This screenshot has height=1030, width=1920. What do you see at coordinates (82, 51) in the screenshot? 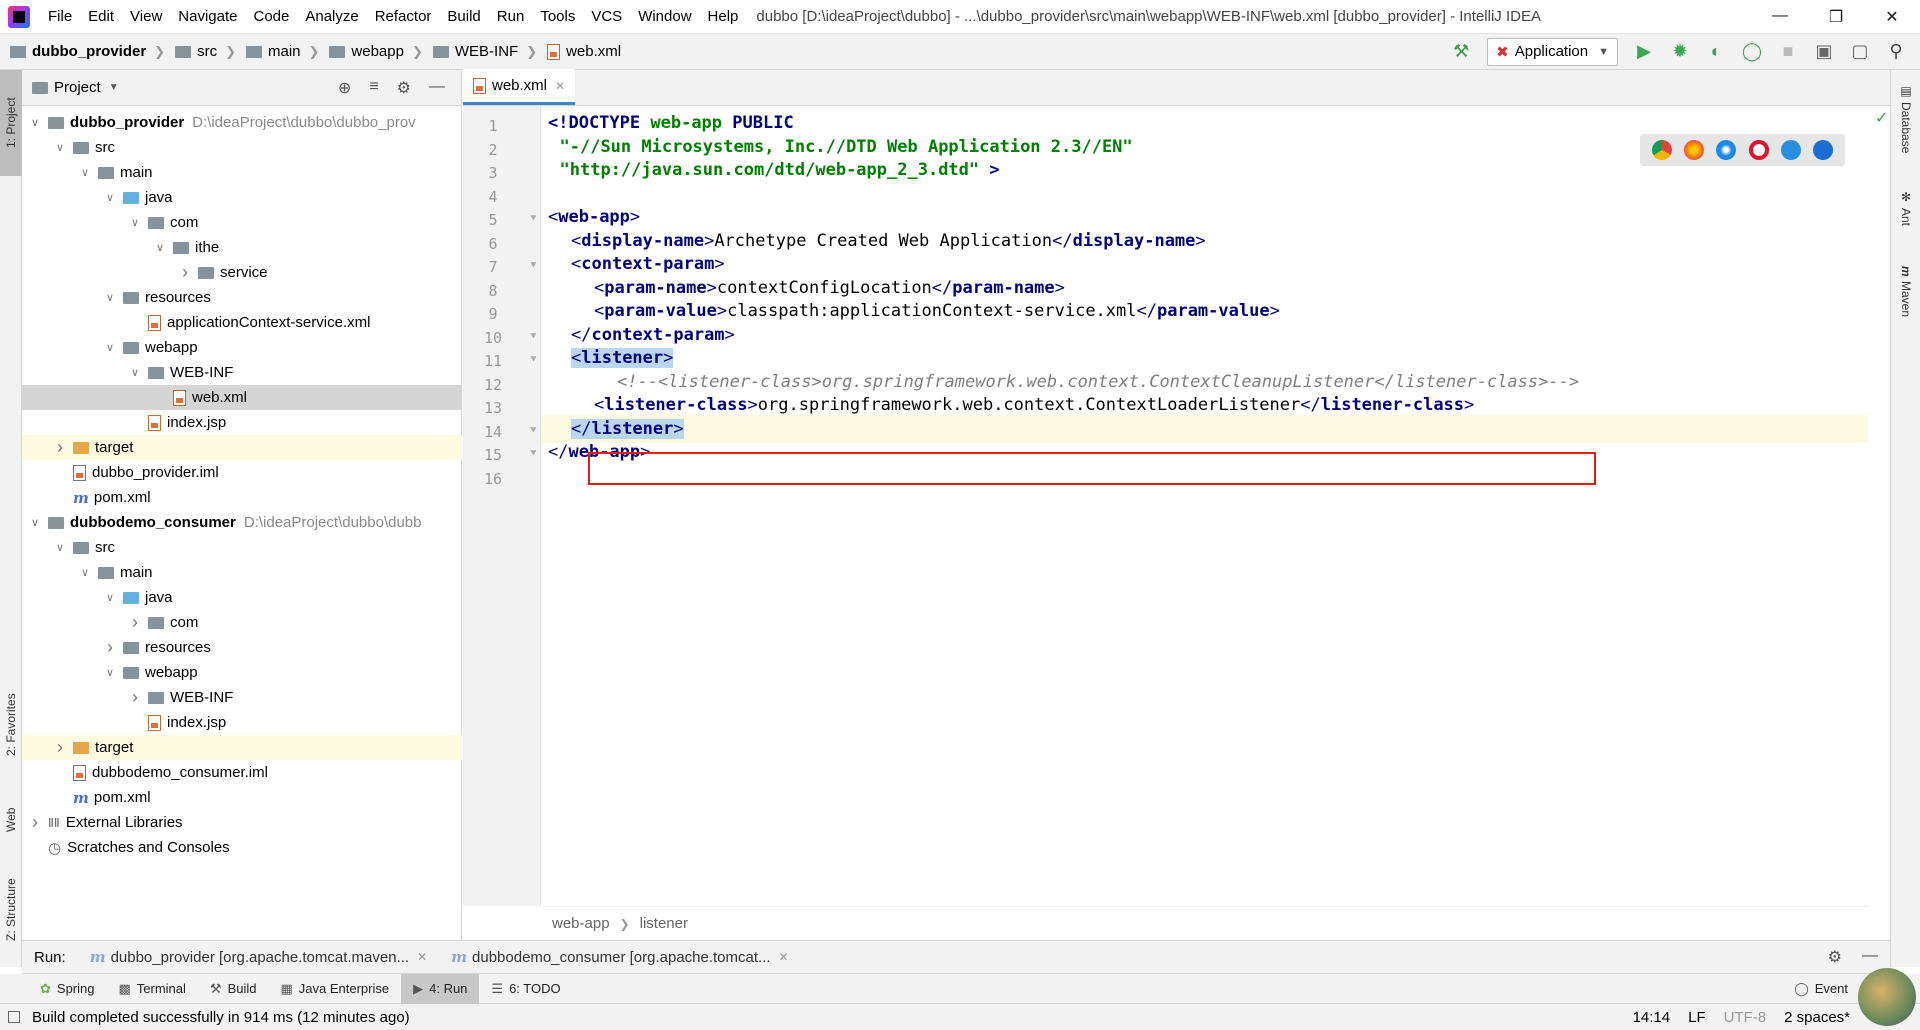
I see `crumb-project: dubbo_provider ❯` at bounding box center [82, 51].